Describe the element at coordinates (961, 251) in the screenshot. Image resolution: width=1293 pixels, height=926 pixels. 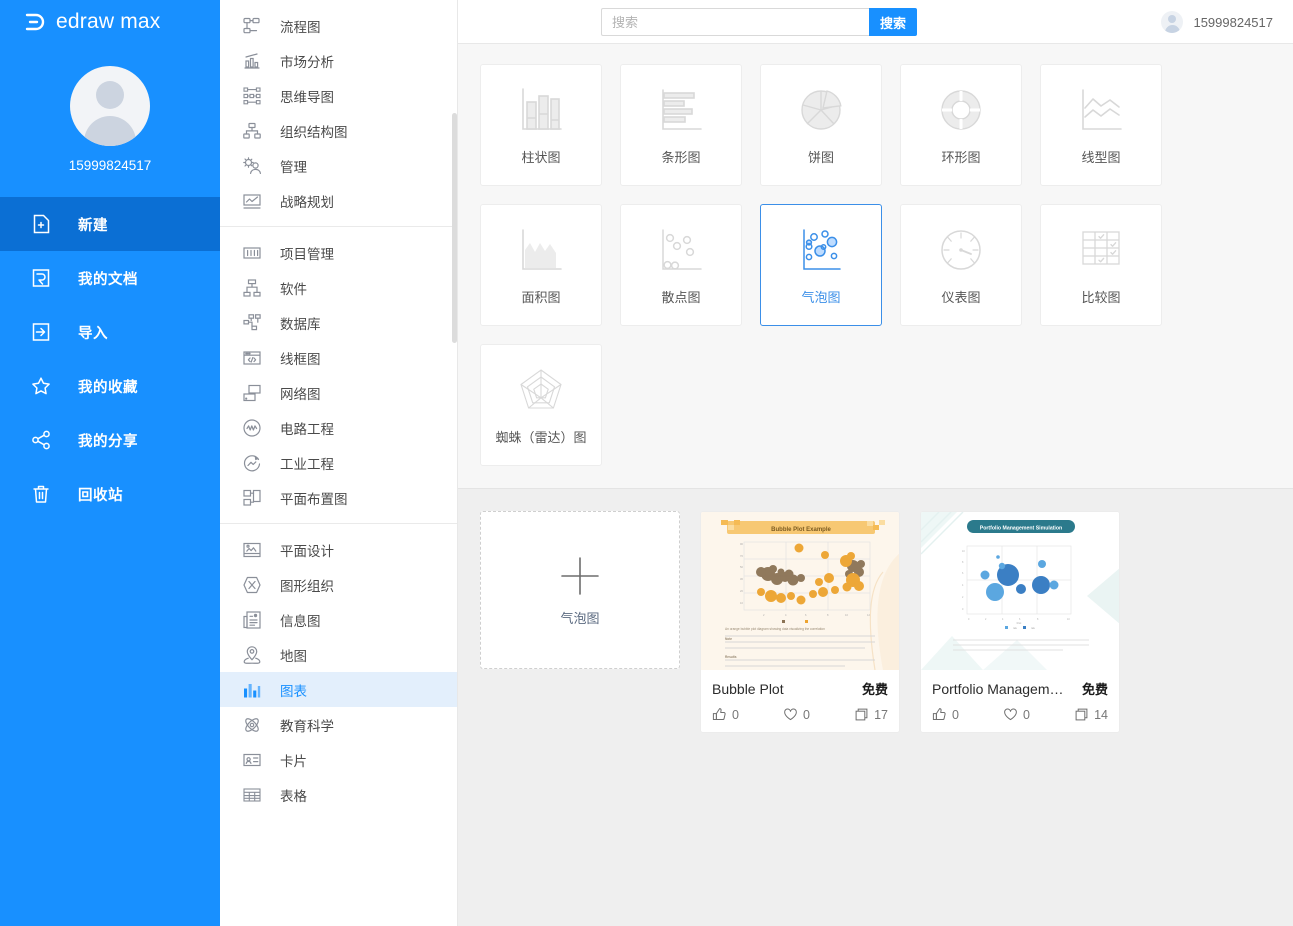
I see `gauge-chart-icon` at that location.